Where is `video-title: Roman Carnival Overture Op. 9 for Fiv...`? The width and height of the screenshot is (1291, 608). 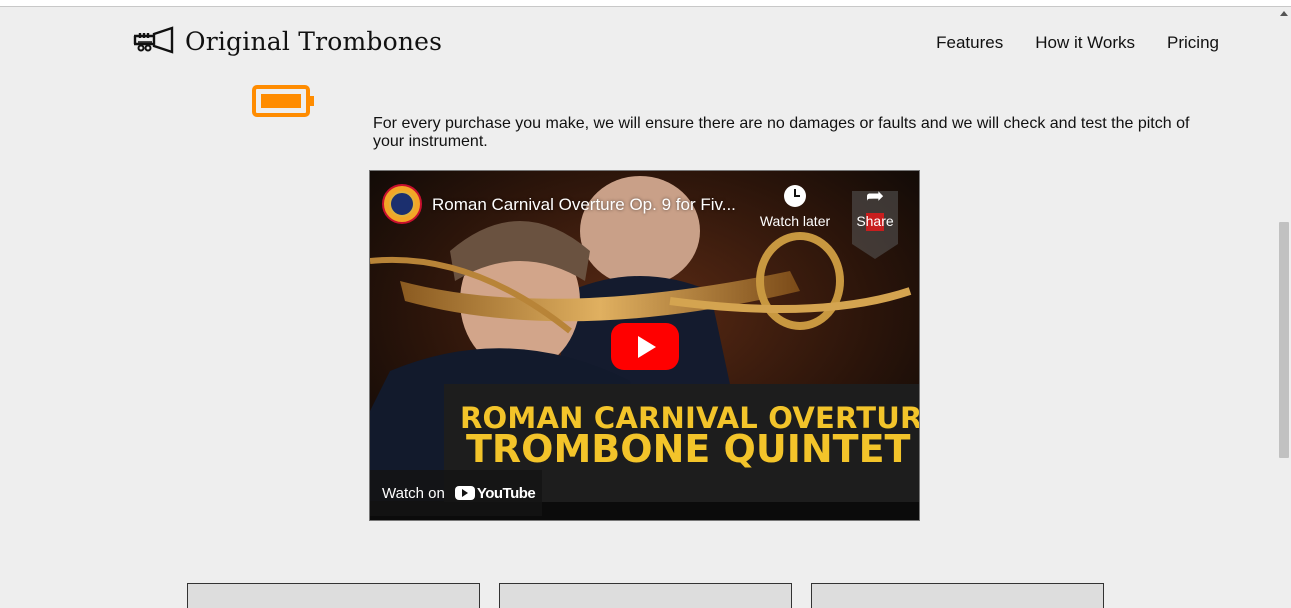 video-title: Roman Carnival Overture Op. 9 for Fiv... is located at coordinates (584, 205).